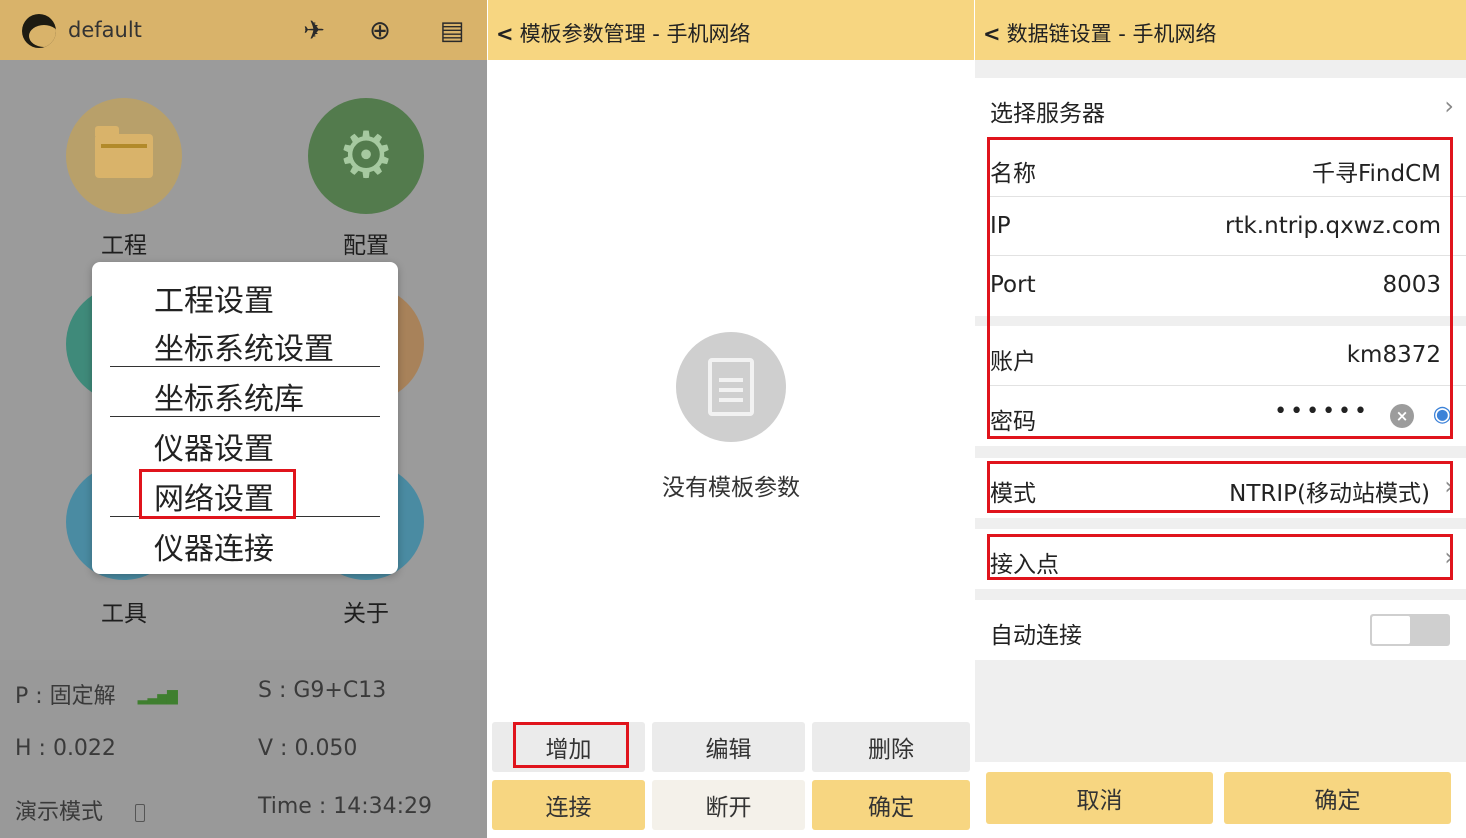 Image resolution: width=1466 pixels, height=838 pixels. Describe the element at coordinates (65, 748) in the screenshot. I see `status-h-precision: H : 0.022` at that location.